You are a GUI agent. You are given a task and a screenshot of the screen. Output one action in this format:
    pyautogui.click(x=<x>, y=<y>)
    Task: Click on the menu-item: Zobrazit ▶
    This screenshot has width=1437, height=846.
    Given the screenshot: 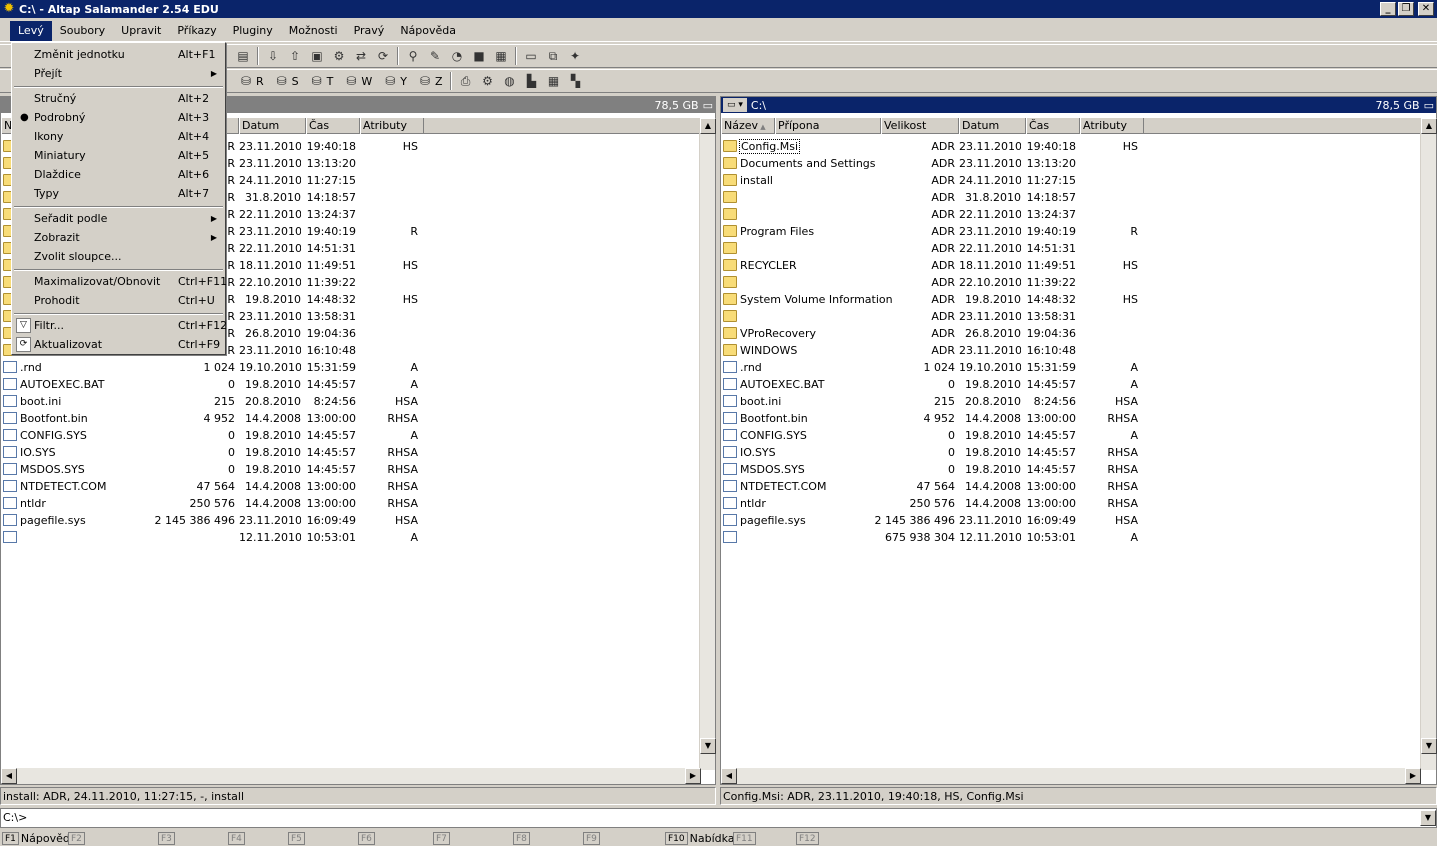 What is the action you would take?
    pyautogui.click(x=118, y=237)
    